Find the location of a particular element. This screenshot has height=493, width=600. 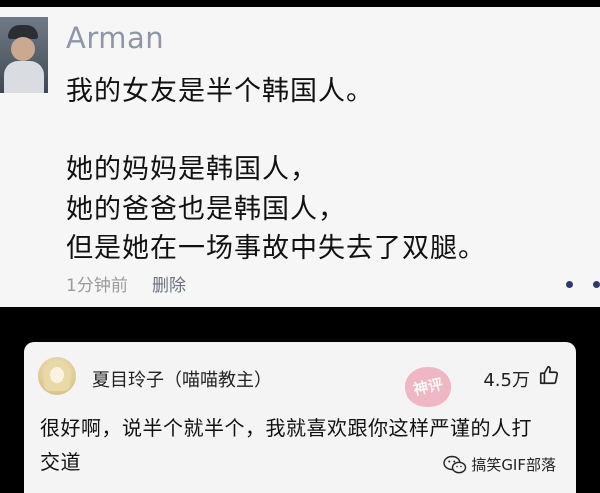

thumb-up-icon is located at coordinates (549, 375).